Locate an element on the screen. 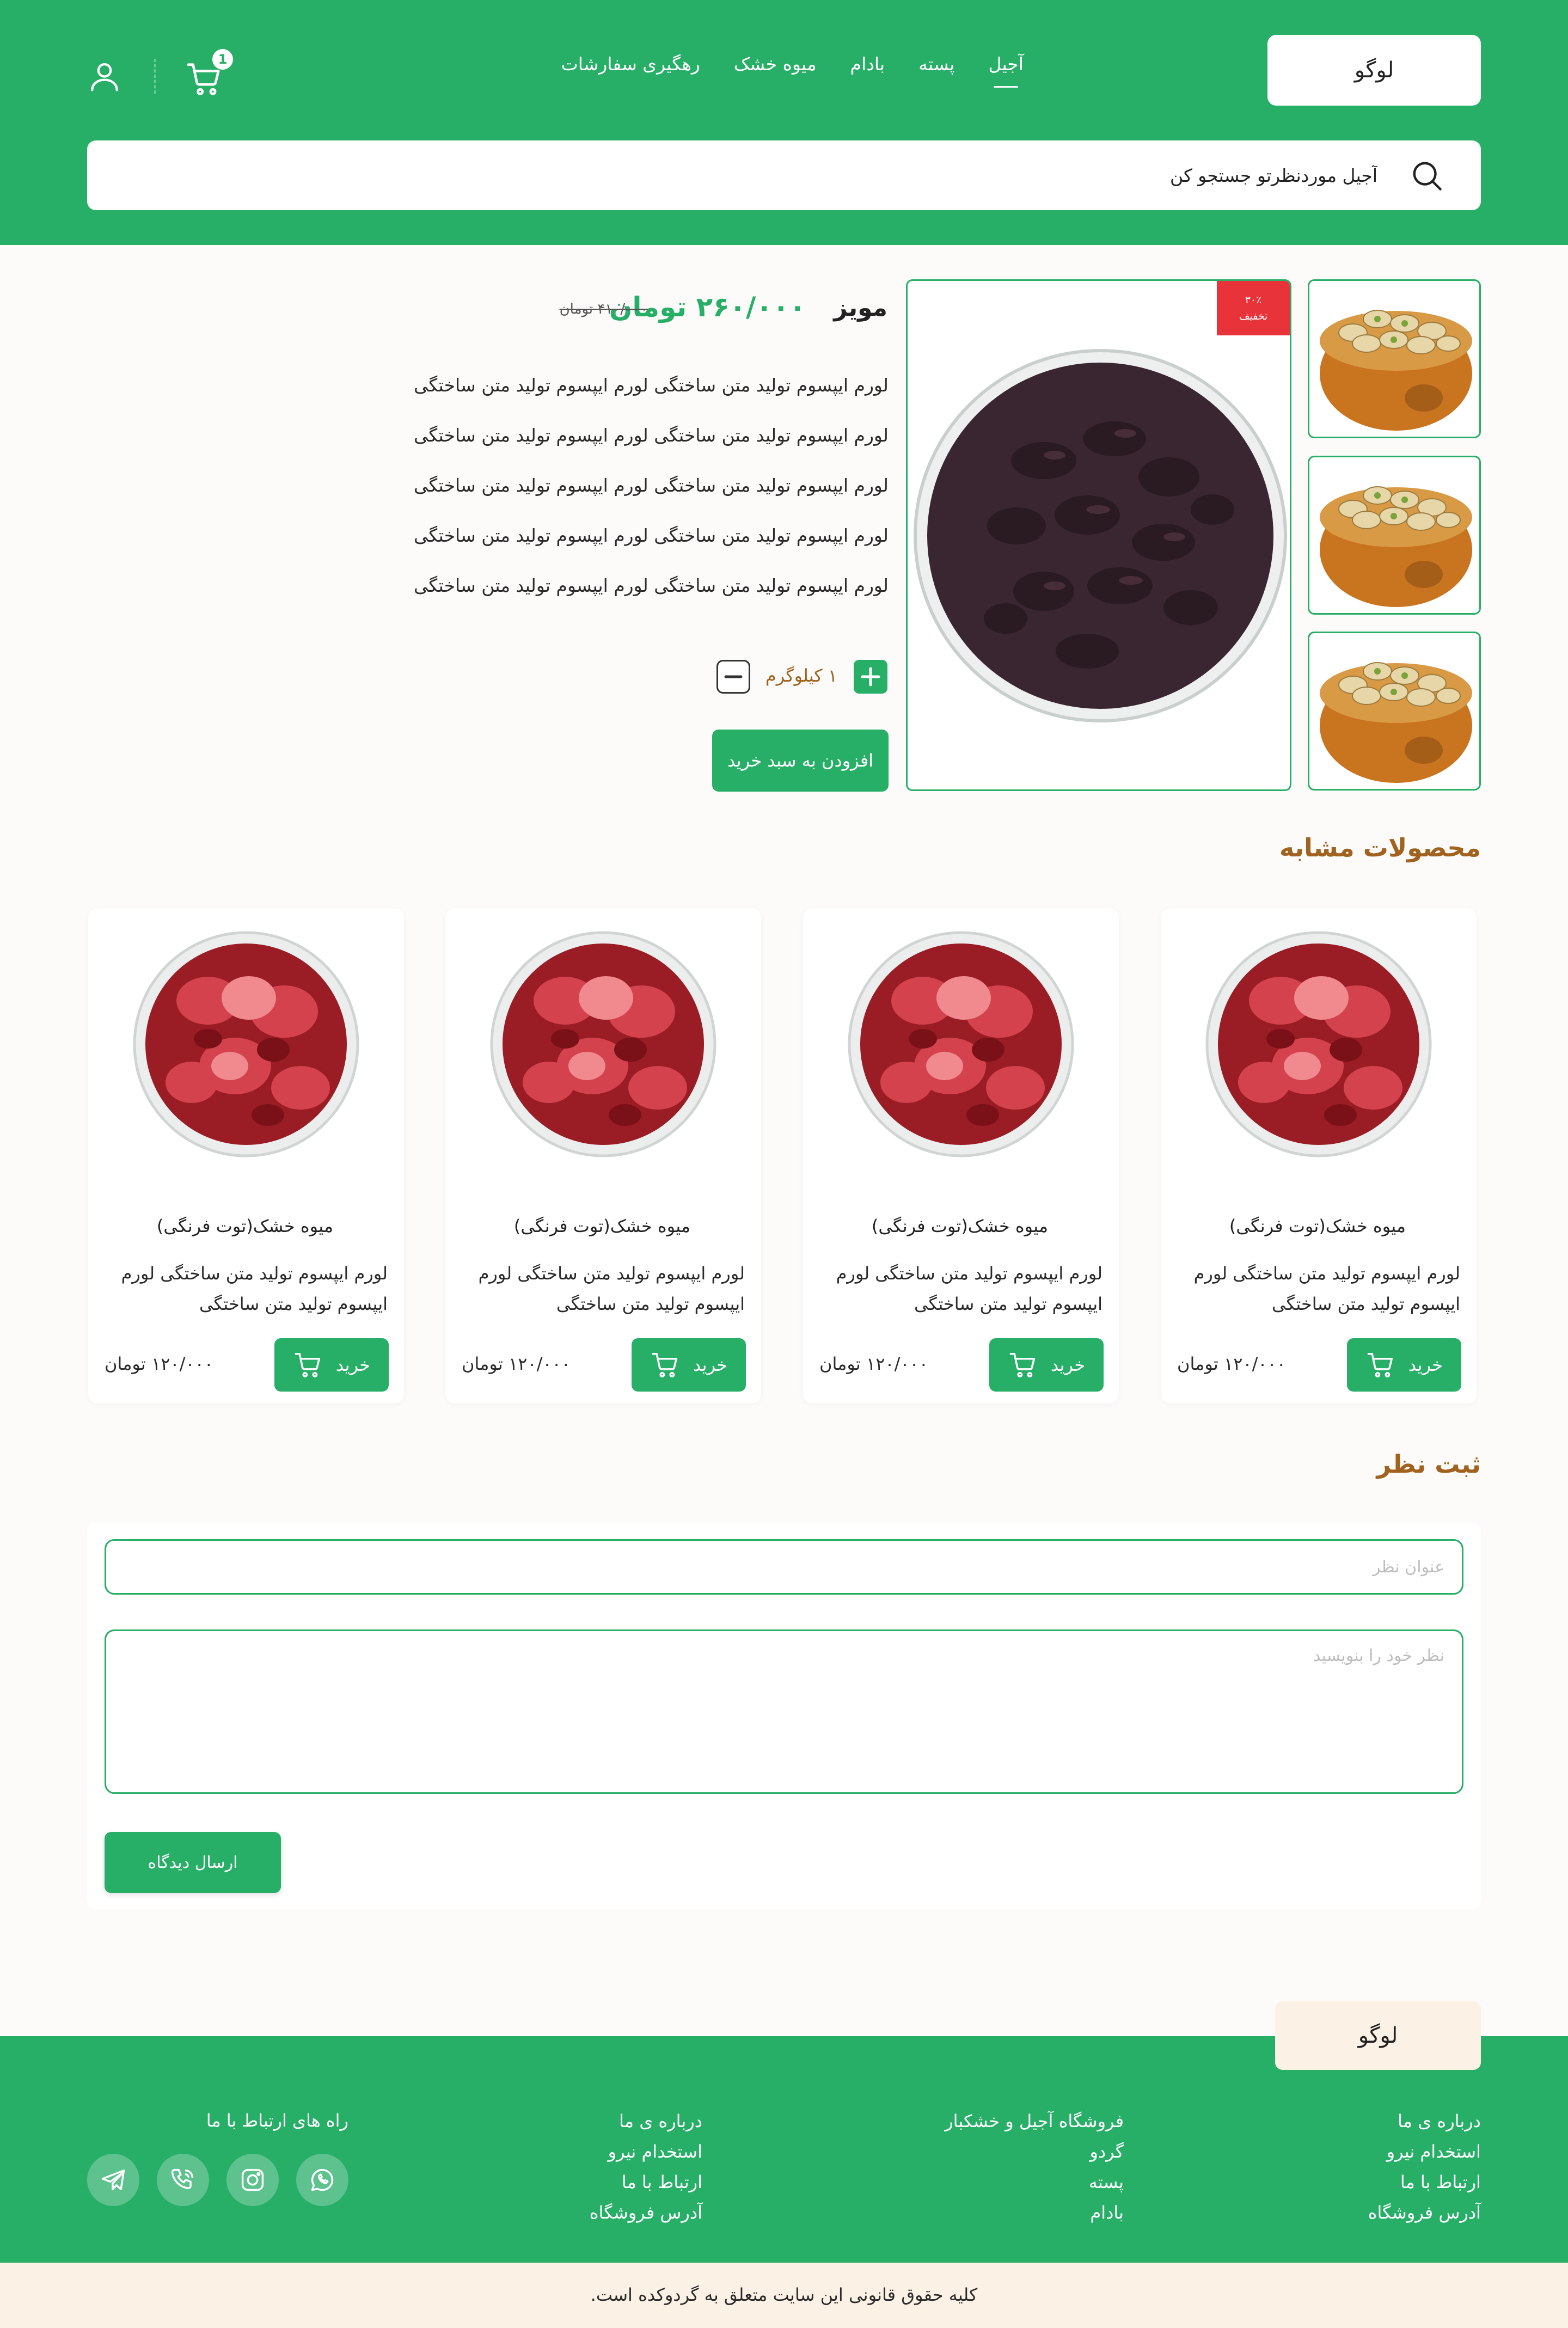 Image resolution: width=1568 pixels, height=2328 pixels. product-title: مویز is located at coordinates (860, 308).